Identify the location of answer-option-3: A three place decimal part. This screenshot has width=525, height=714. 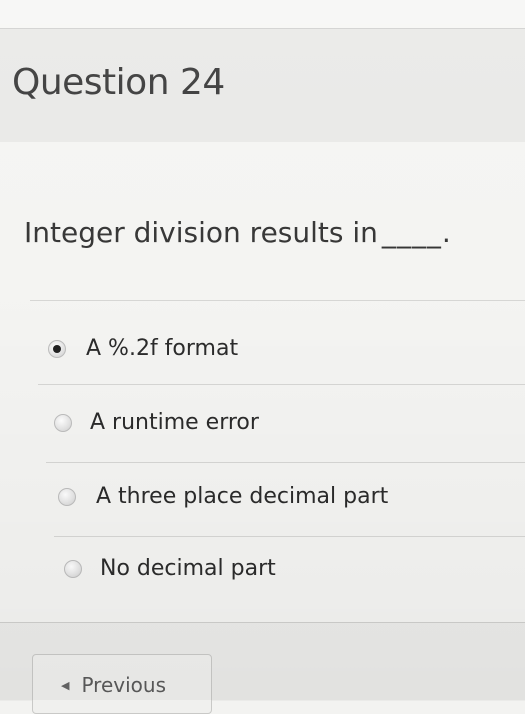
(223, 496).